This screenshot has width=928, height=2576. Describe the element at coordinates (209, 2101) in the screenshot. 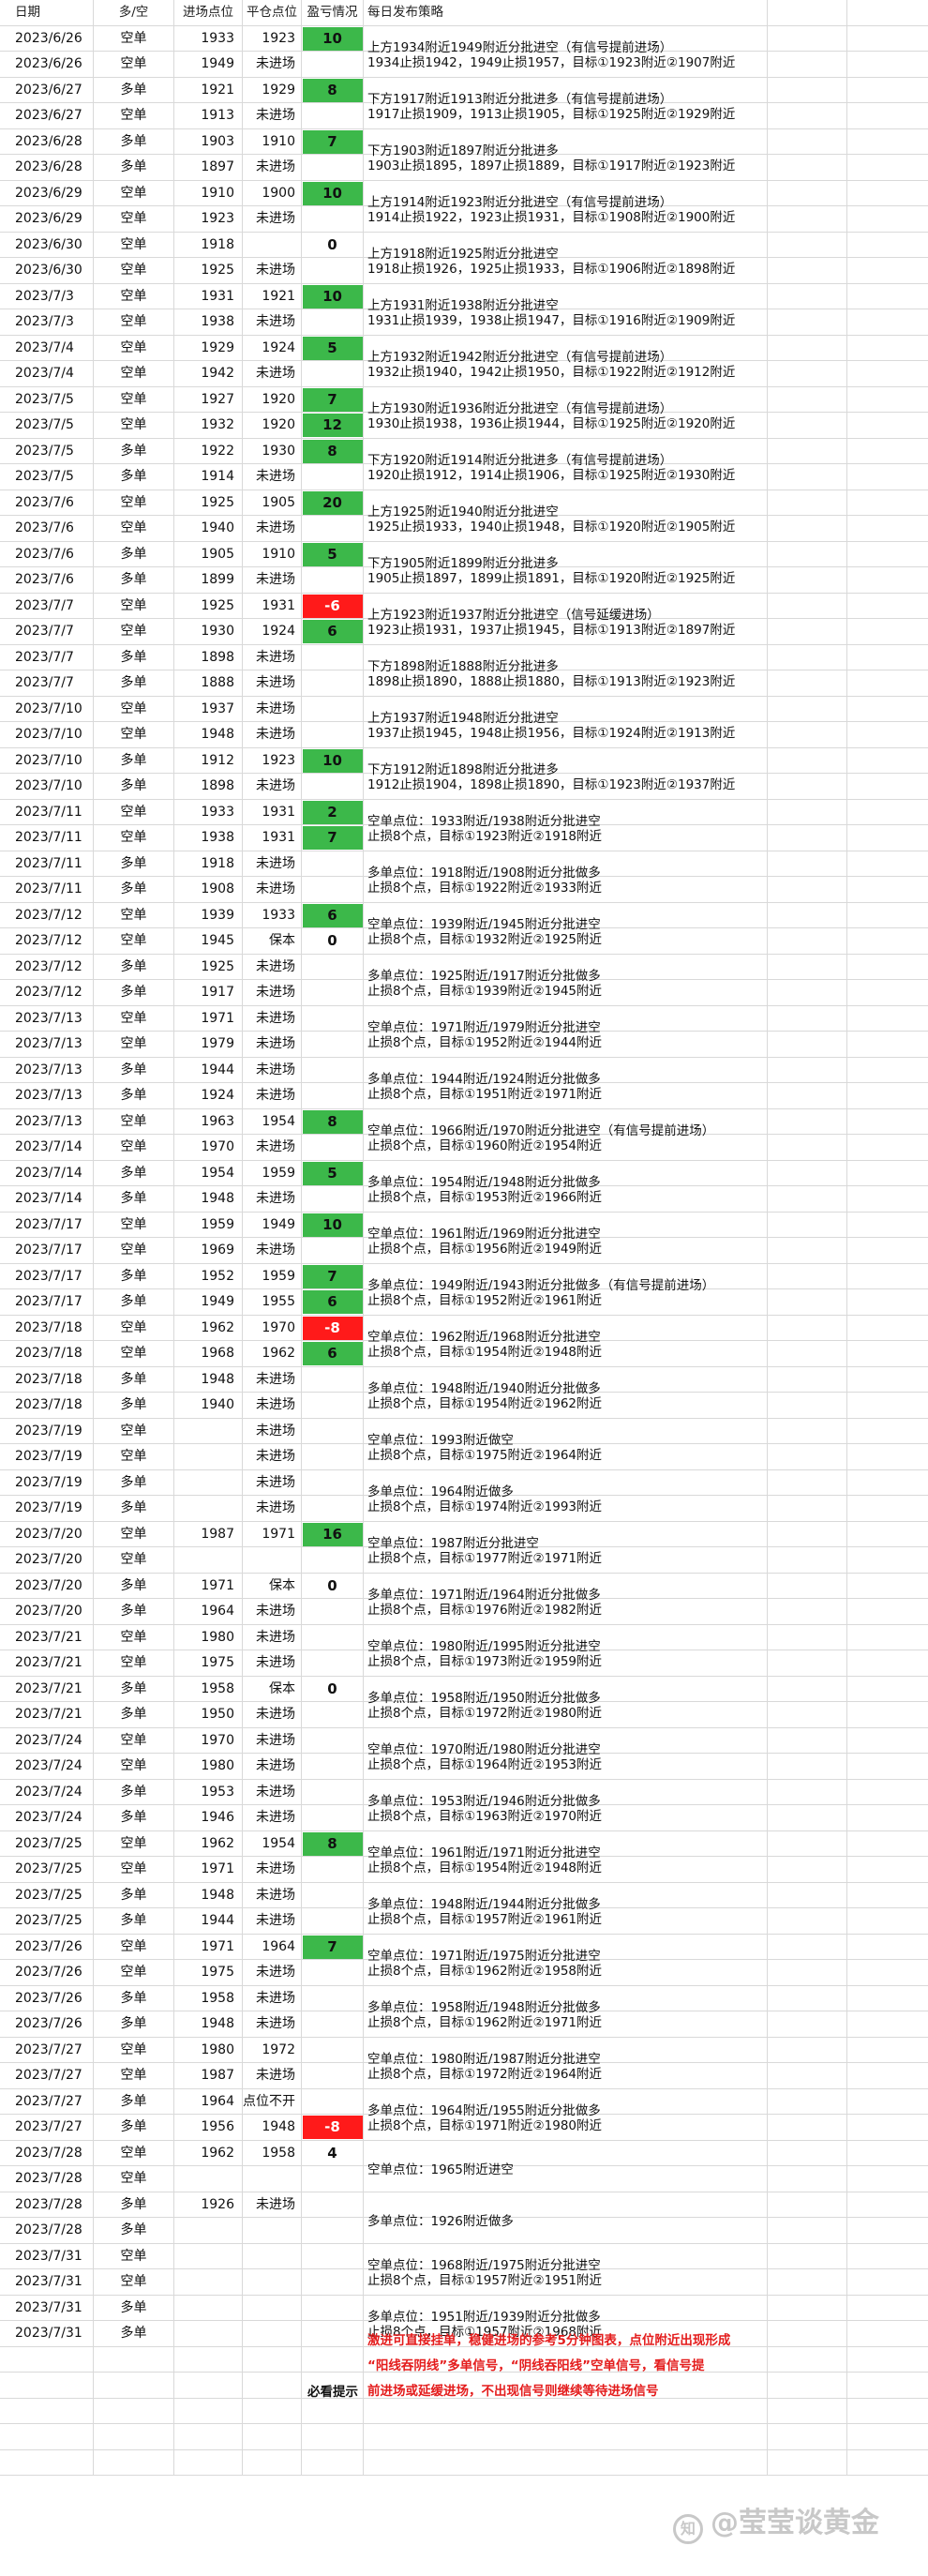

I see `entry-cell: 1964` at that location.